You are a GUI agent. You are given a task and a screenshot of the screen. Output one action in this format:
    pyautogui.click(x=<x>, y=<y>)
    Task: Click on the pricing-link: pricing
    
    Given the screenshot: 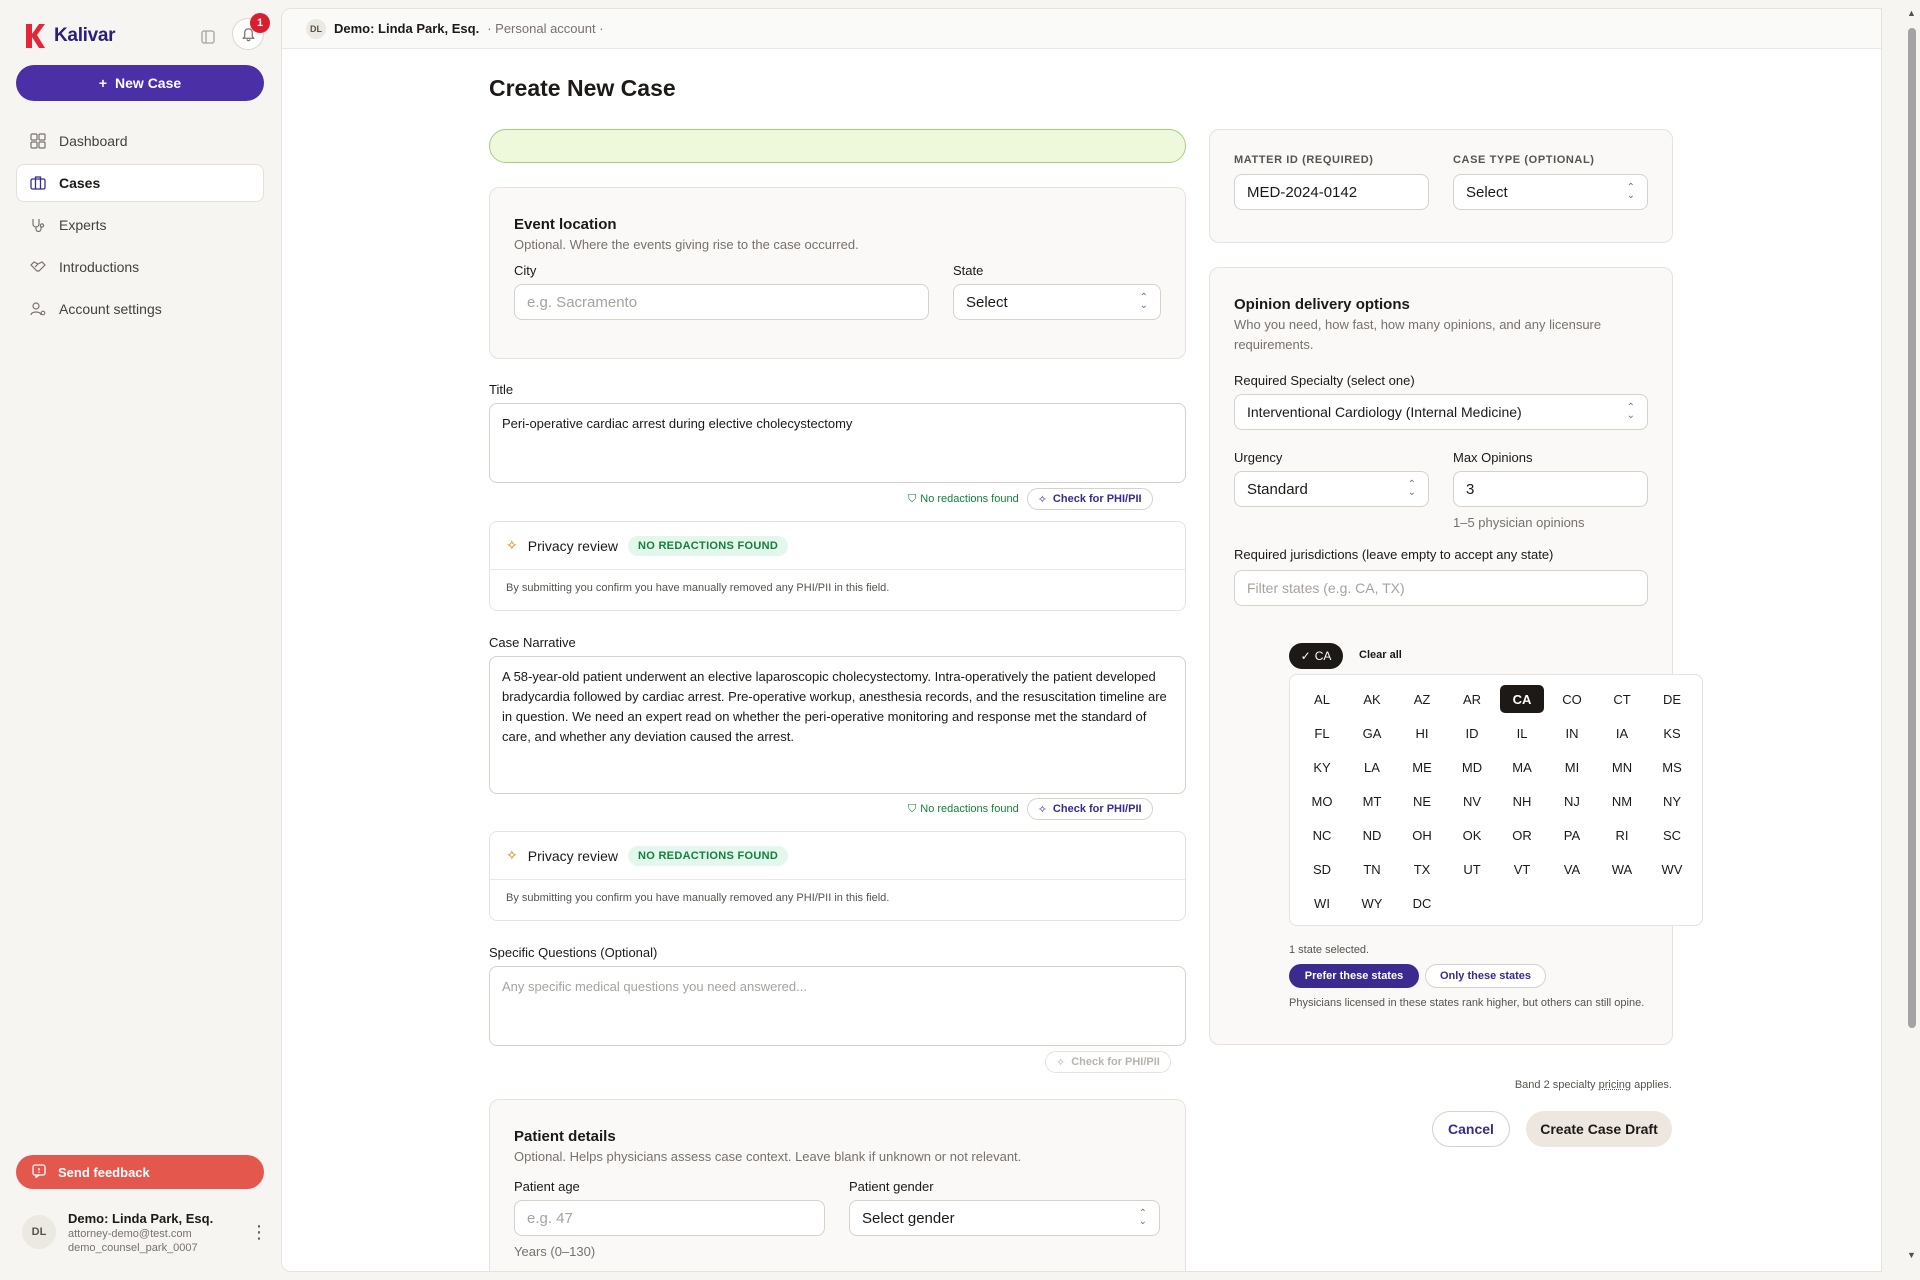 What is the action you would take?
    pyautogui.click(x=1615, y=1085)
    